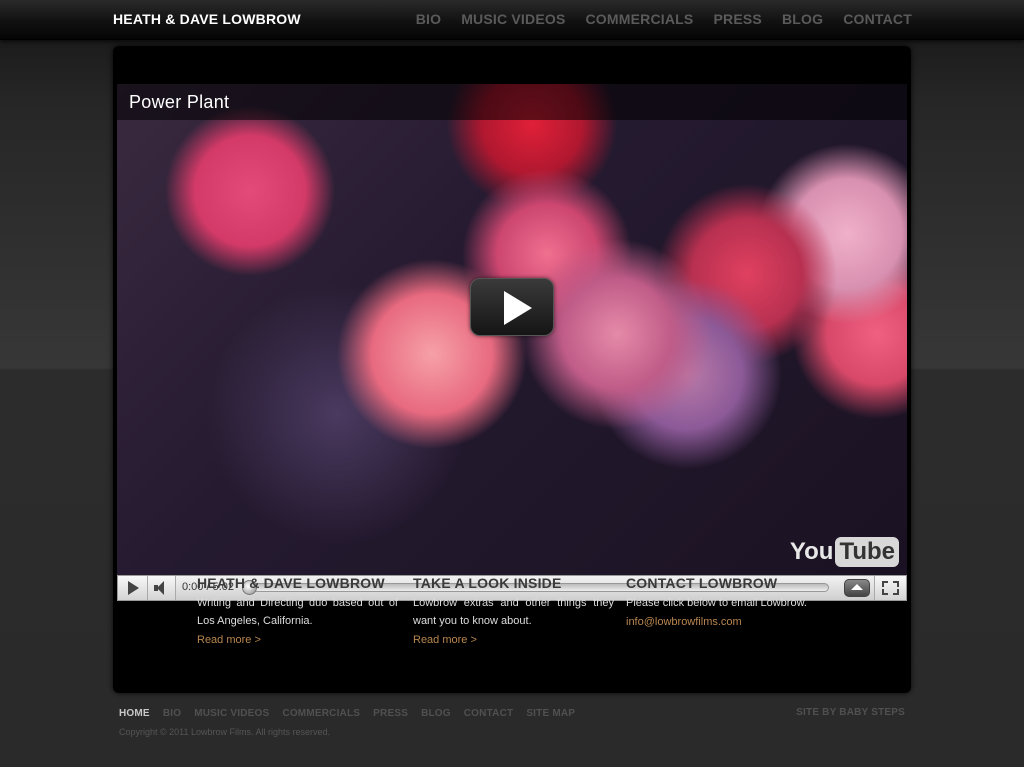 This screenshot has height=767, width=1024. What do you see at coordinates (162, 588) in the screenshot?
I see `volume-icon` at bounding box center [162, 588].